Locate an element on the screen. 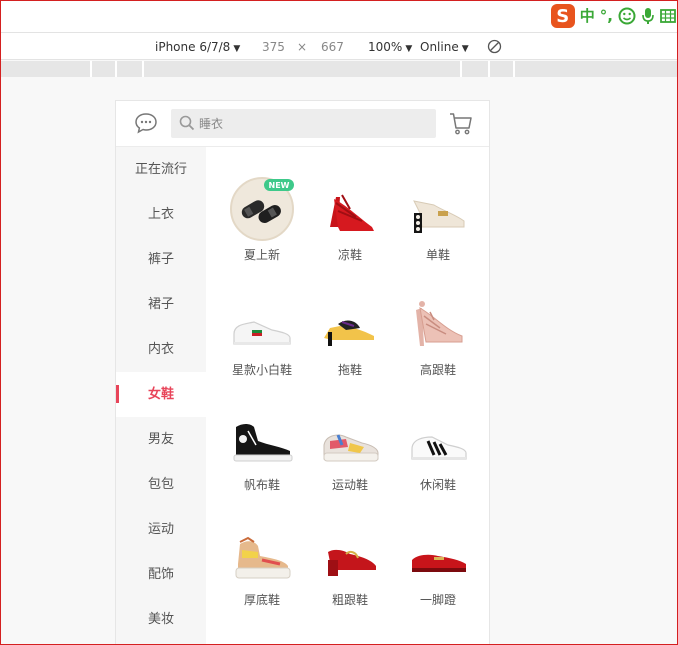 The image size is (678, 645). device-toolbar: iPhone 6/7/8 ▼ 375 × 667 100% ▼ Online ▼ is located at coordinates (339, 46).